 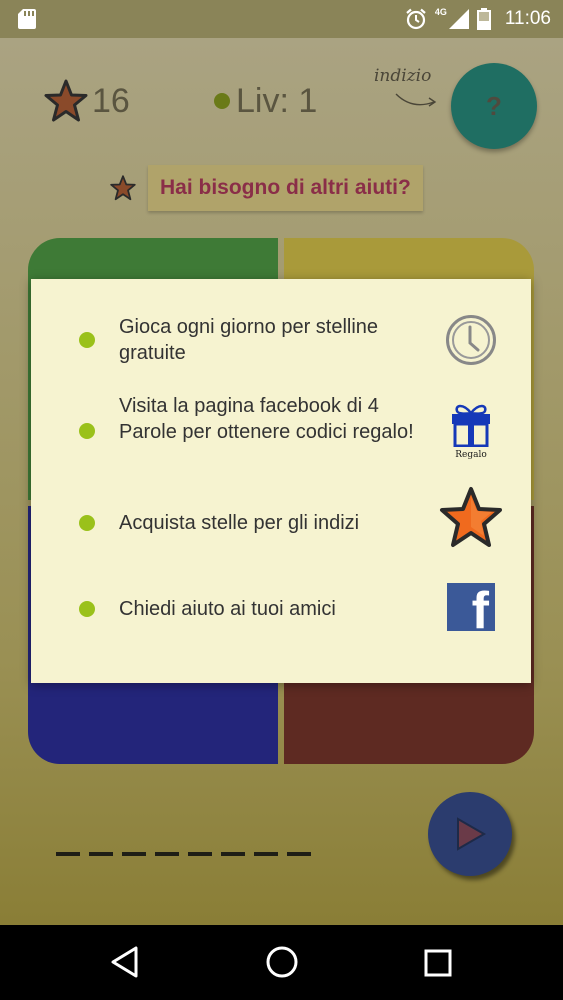 I want to click on sd-card-icon, so click(x=27, y=19).